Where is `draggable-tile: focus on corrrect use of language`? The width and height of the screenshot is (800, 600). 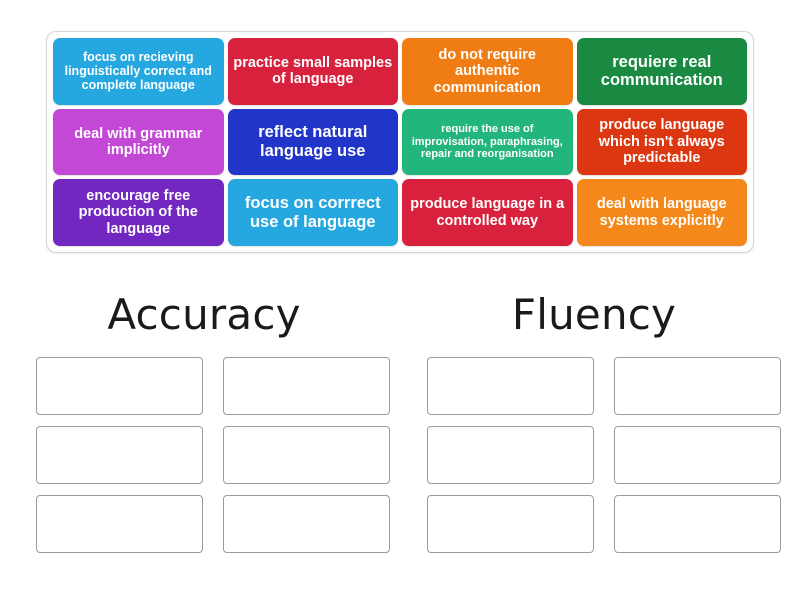 draggable-tile: focus on corrrect use of language is located at coordinates (312, 212).